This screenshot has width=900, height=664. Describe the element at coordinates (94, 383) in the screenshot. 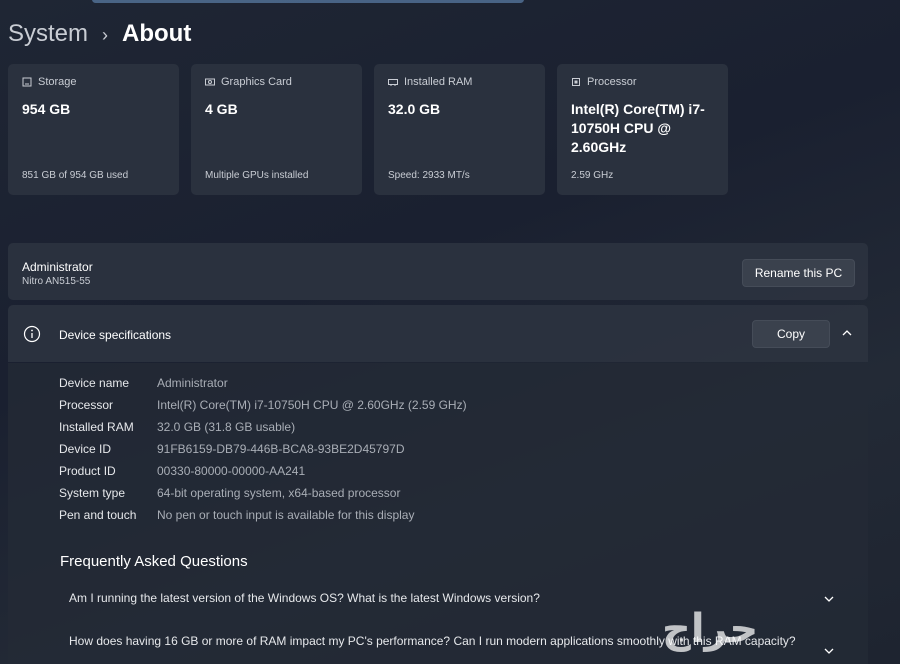

I see `spec-label: Device name` at that location.